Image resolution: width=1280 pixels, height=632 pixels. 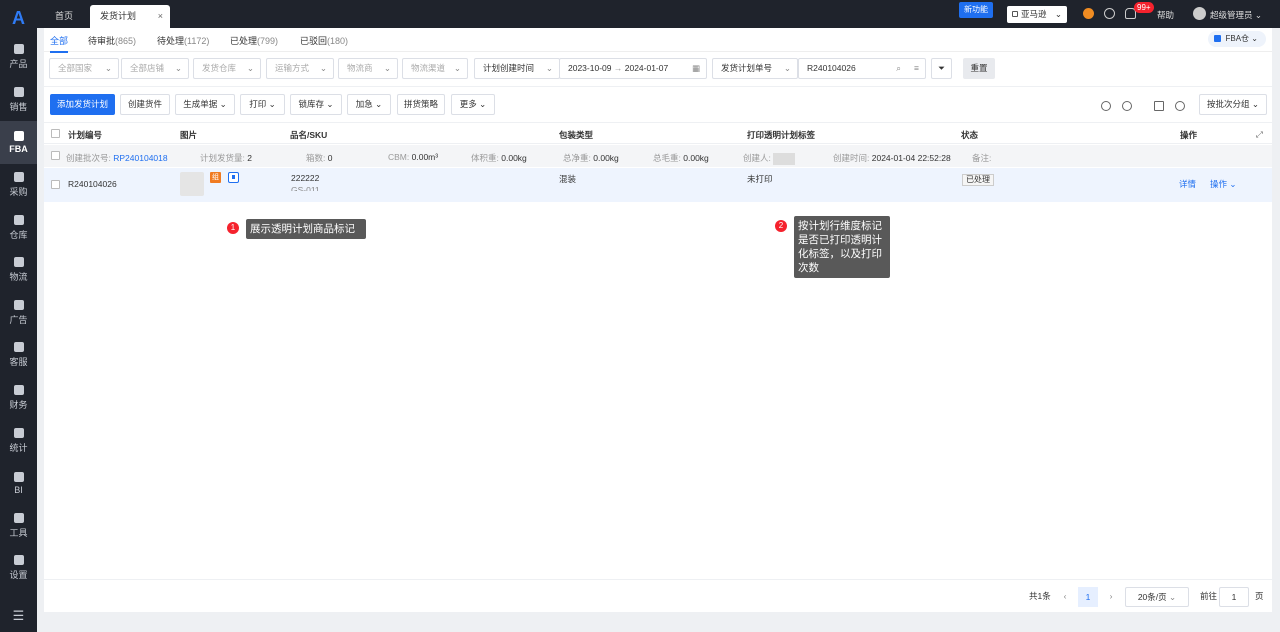 I want to click on reset-button: 重置, so click(x=979, y=68).